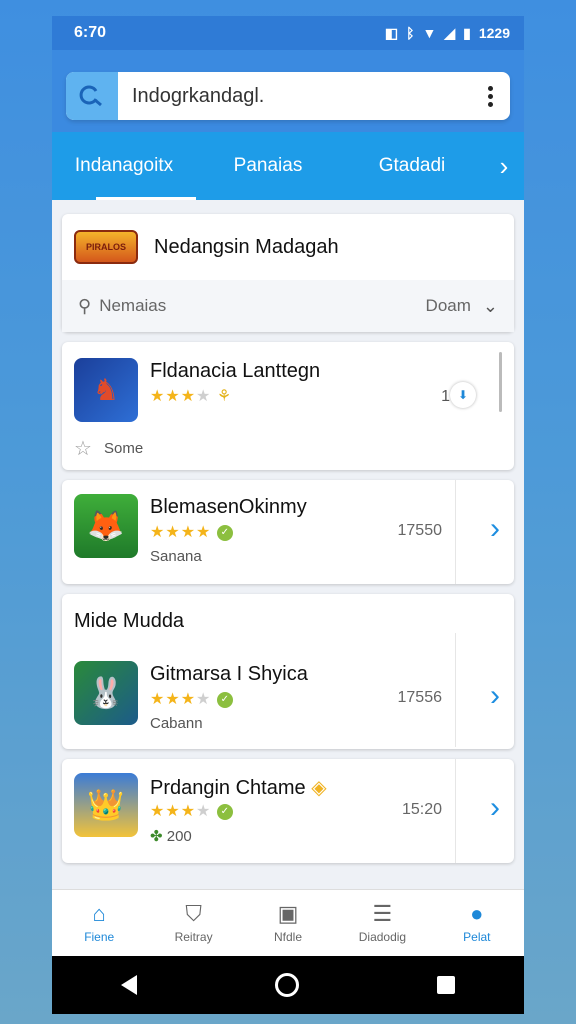  I want to click on bluetooth-icon: ᛒ, so click(410, 33).